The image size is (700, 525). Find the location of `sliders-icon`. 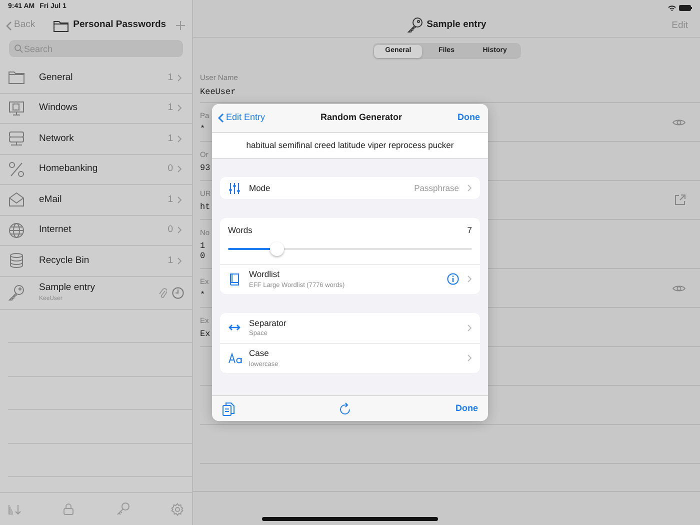

sliders-icon is located at coordinates (234, 188).